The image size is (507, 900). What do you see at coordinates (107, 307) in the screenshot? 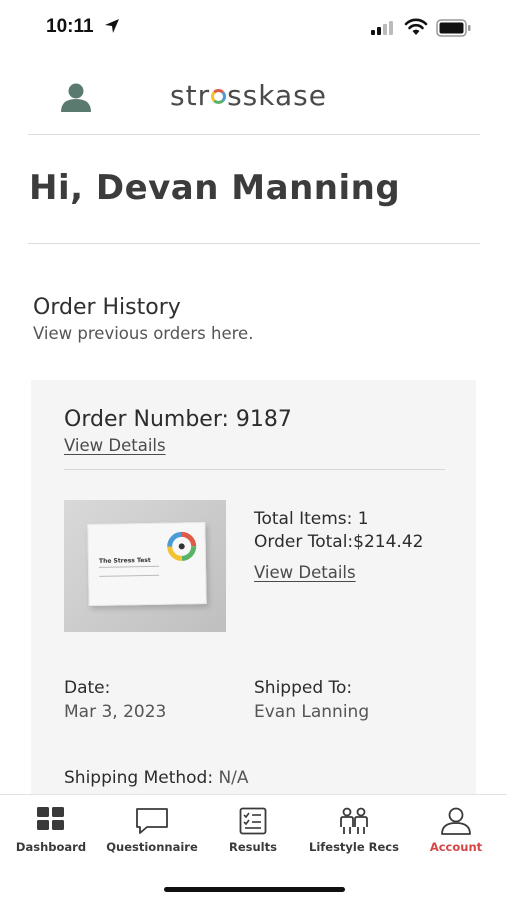
I see `order-history-title: Order History` at bounding box center [107, 307].